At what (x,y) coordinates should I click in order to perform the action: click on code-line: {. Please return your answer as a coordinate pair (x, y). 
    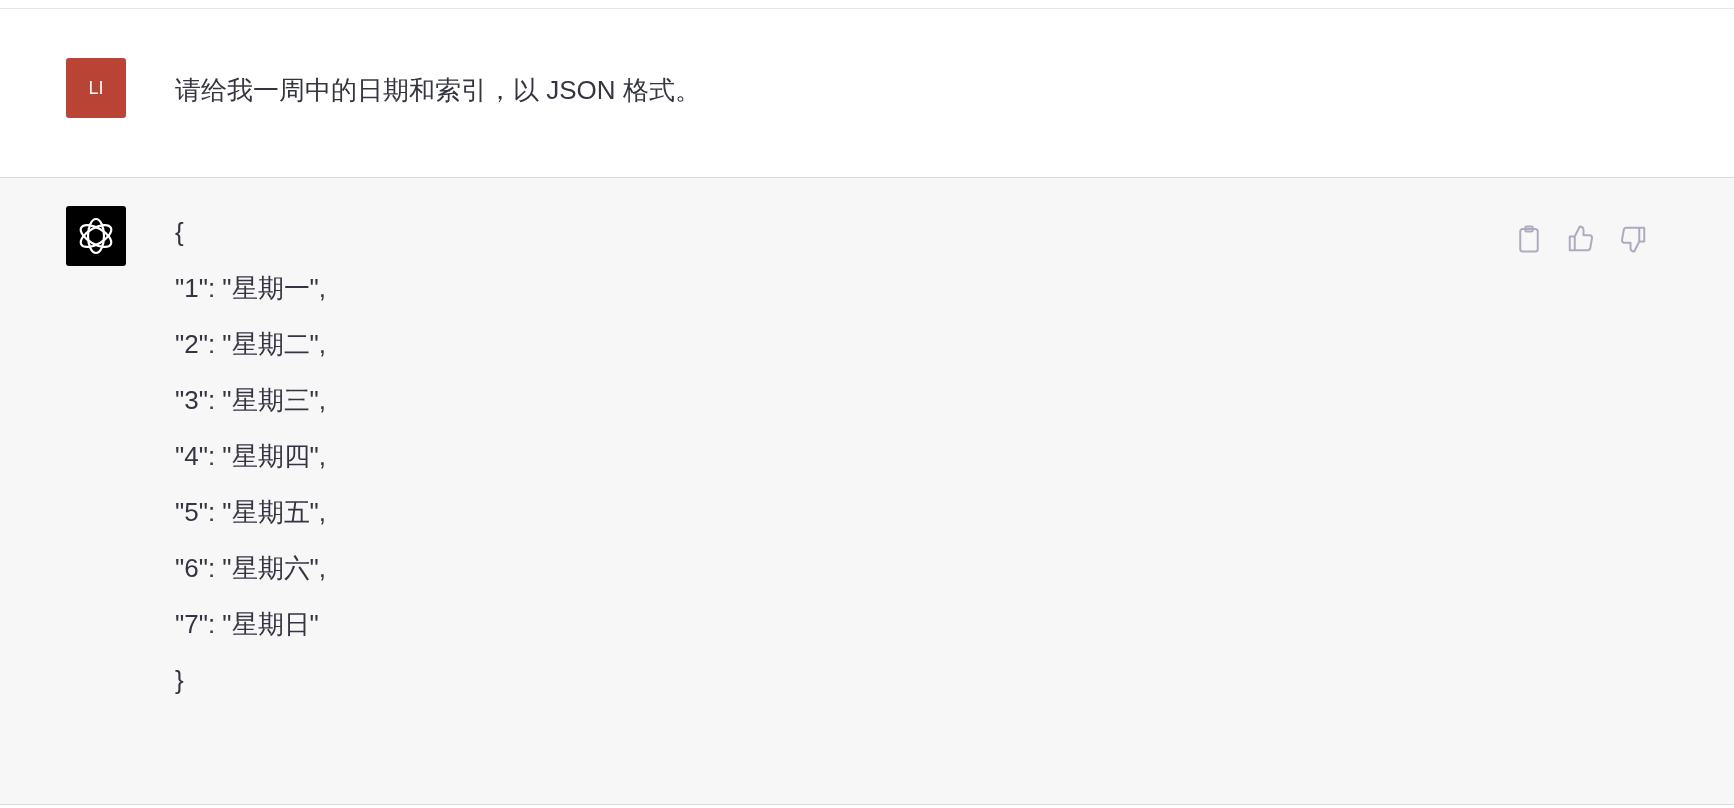
    Looking at the image, I should click on (179, 232).